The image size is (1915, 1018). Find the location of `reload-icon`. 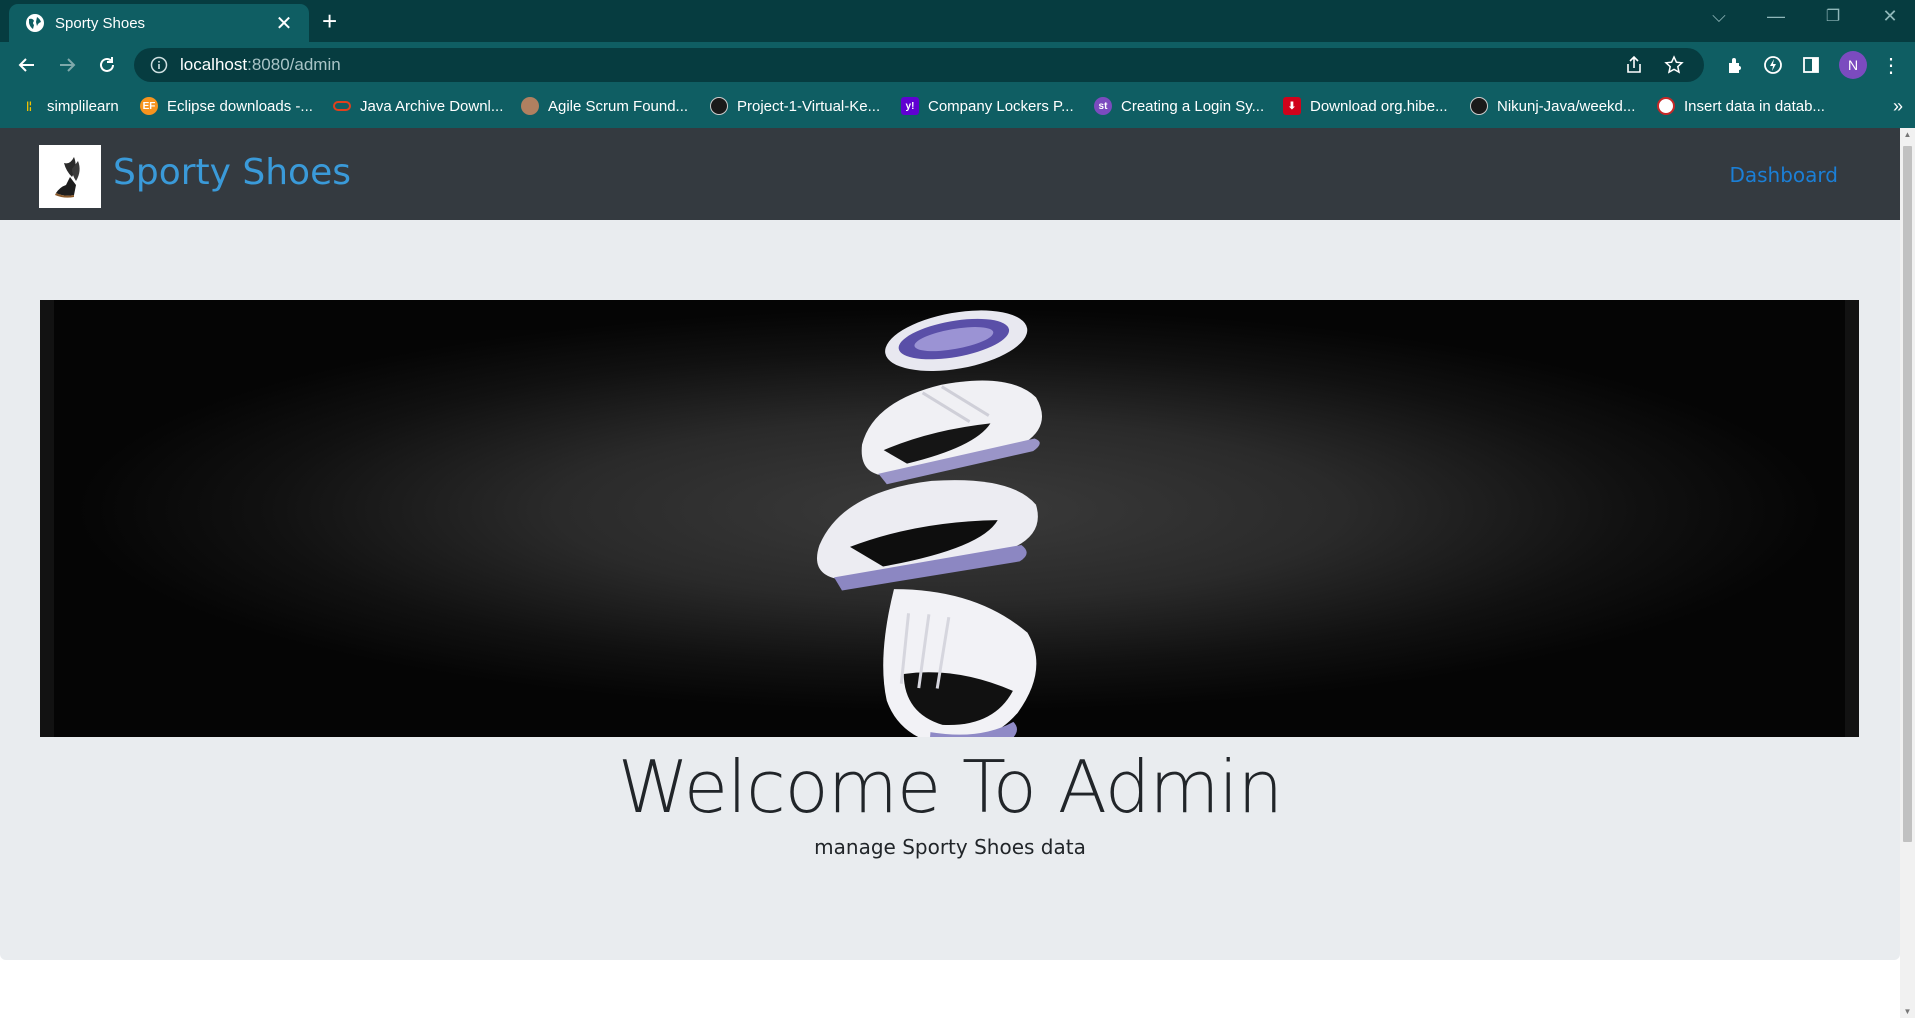

reload-icon is located at coordinates (107, 64).